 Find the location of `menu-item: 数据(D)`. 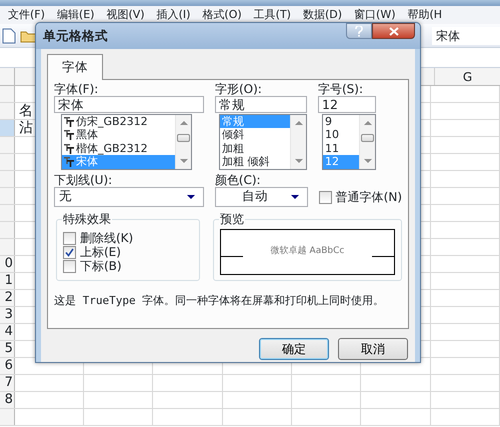

menu-item: 数据(D) is located at coordinates (322, 15).